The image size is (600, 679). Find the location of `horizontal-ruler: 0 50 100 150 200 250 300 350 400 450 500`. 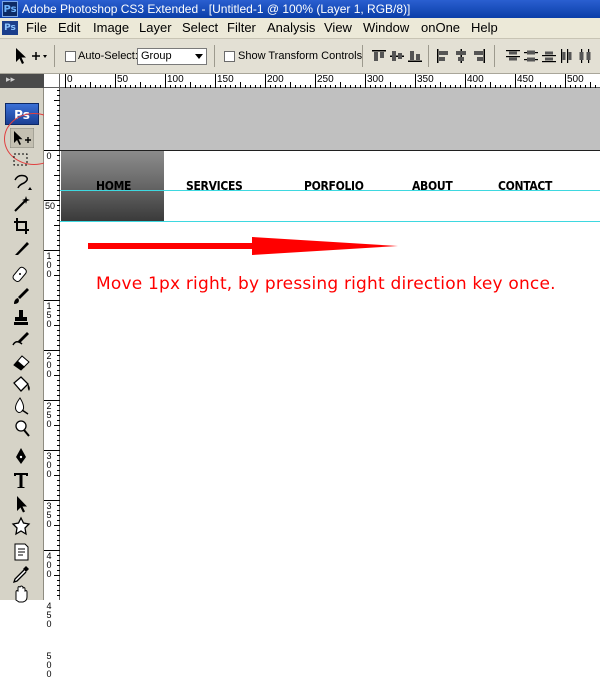

horizontal-ruler: 0 50 100 150 200 250 300 350 400 450 500 is located at coordinates (322, 81).